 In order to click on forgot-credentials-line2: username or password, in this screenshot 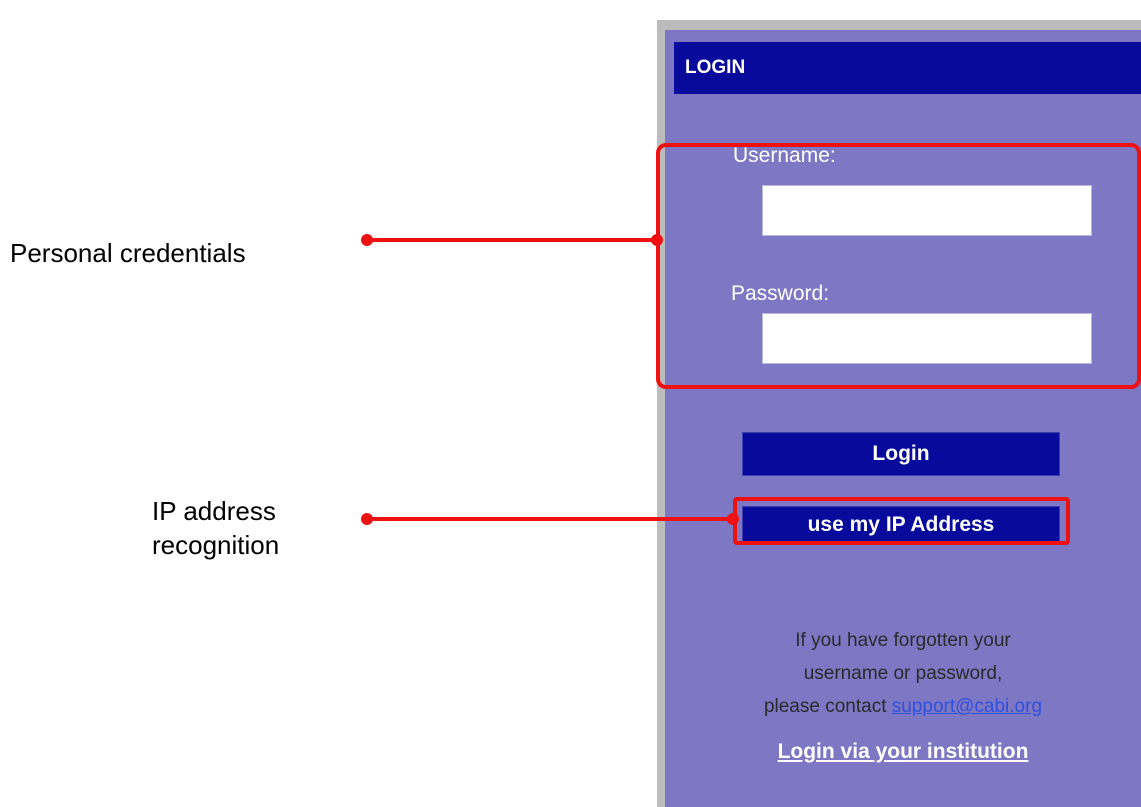, I will do `click(903, 673)`.